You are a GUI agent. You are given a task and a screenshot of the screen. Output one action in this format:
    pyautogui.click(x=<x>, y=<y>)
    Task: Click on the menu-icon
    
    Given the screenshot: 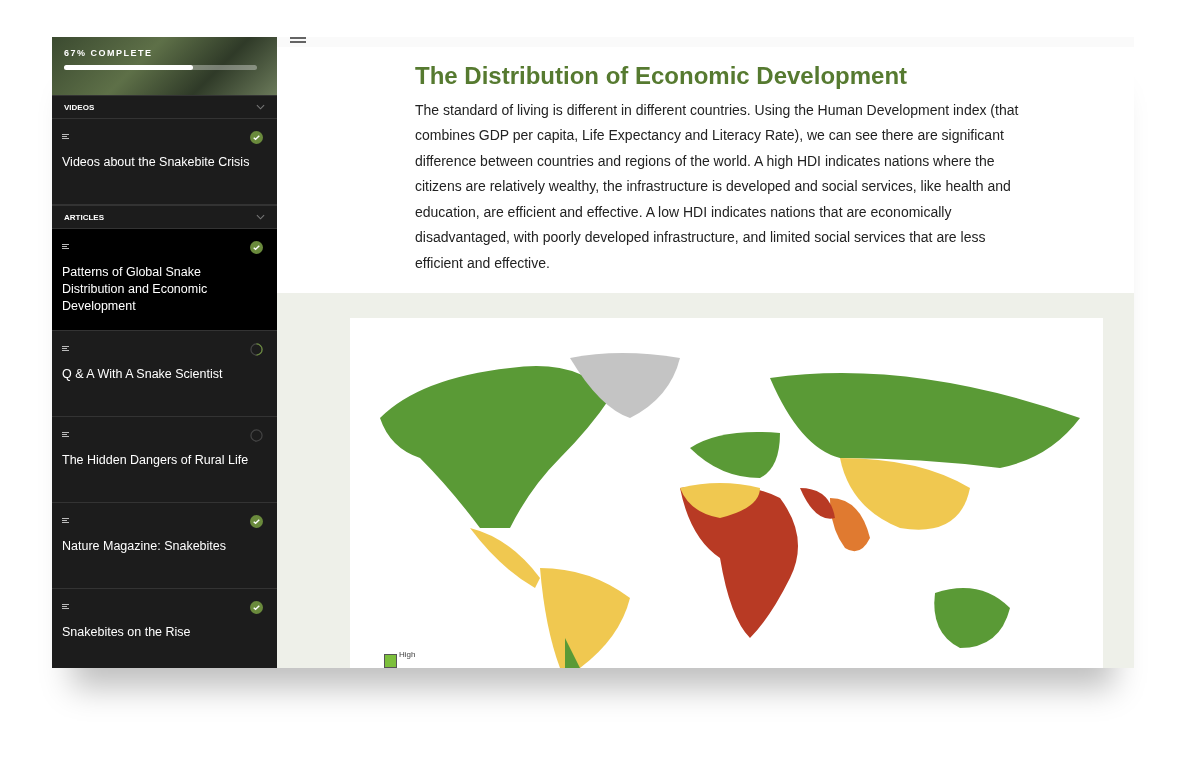 What is the action you would take?
    pyautogui.click(x=298, y=40)
    